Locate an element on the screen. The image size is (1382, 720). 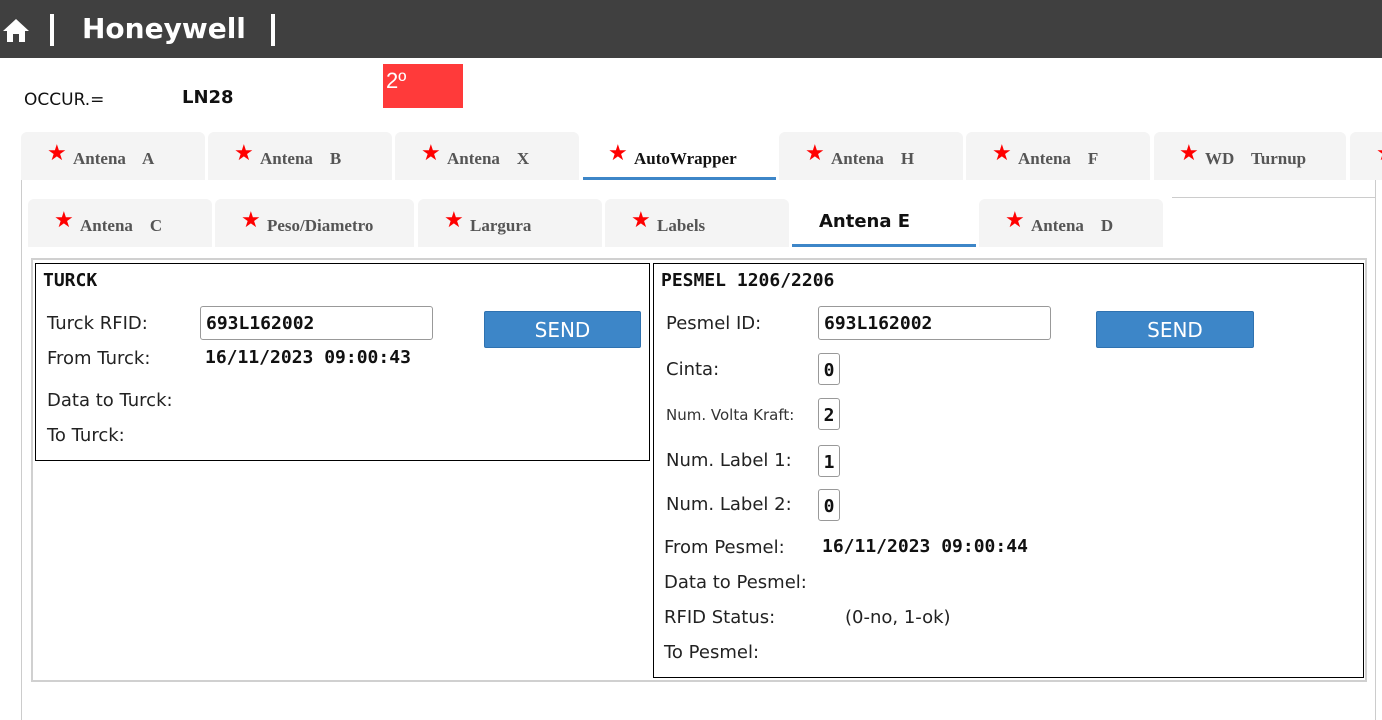
turck-send-button: SEND is located at coordinates (562, 329).